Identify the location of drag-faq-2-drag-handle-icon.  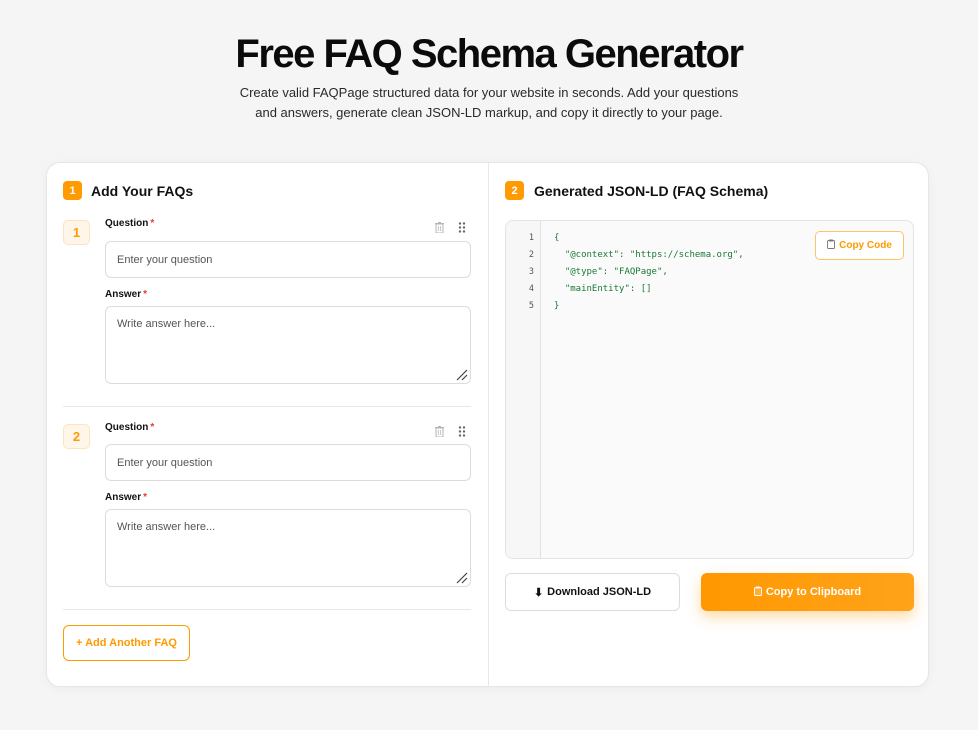
(462, 431).